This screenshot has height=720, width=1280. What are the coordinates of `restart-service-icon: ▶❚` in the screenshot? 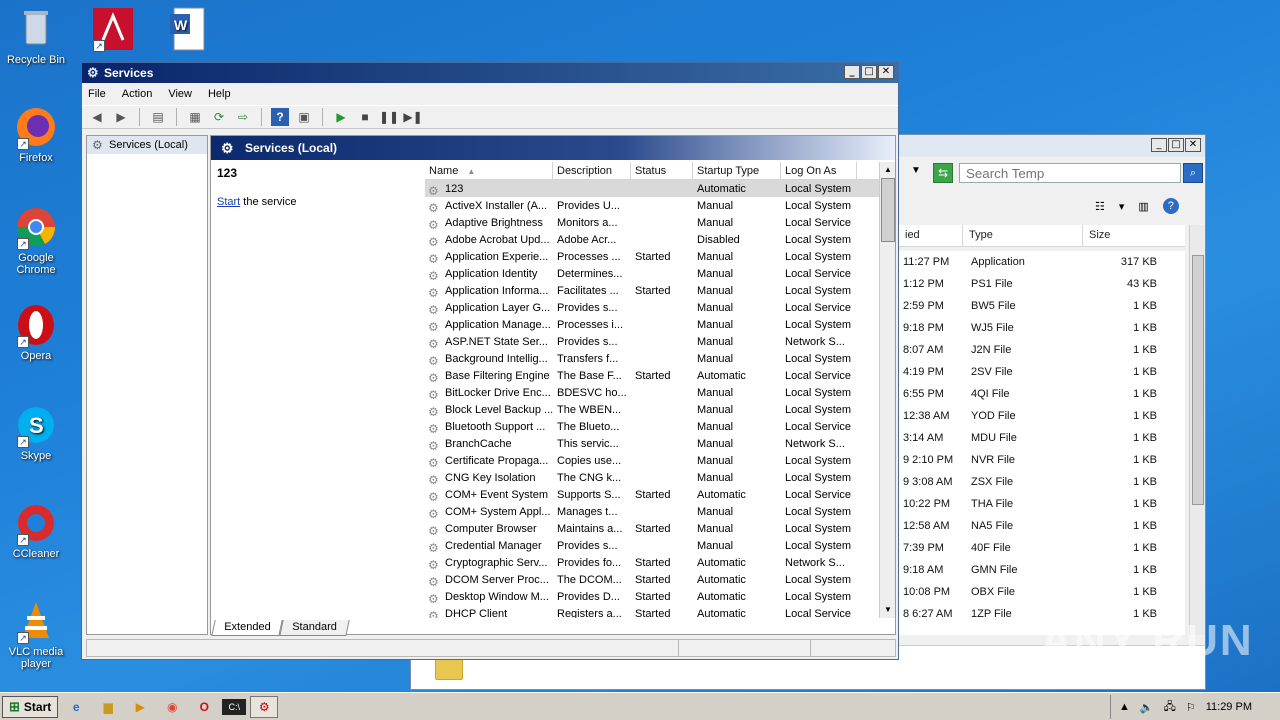 It's located at (412, 117).